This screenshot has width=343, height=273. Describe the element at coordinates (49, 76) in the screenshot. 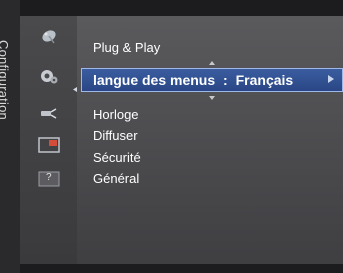

I see `gear-settings-icon` at that location.